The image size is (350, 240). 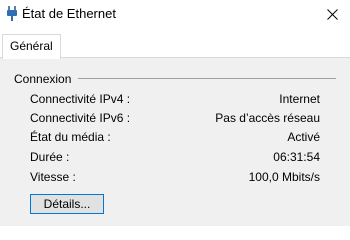 I want to click on row-label: Connectivité IPv6 :, so click(x=80, y=118).